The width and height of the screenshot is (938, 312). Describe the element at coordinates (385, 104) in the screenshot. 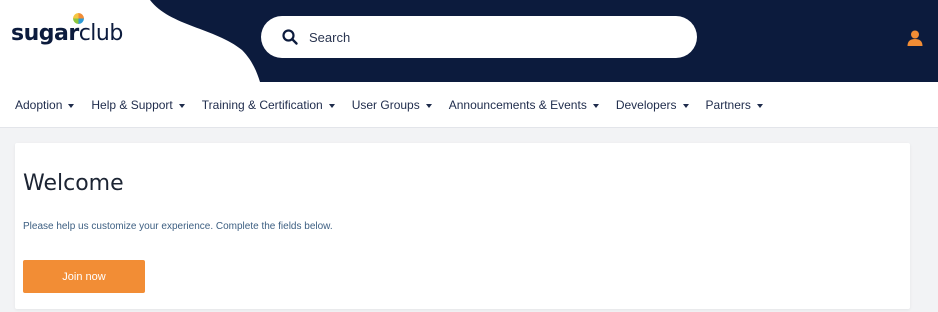

I see `nav-item-label: User Groups` at that location.